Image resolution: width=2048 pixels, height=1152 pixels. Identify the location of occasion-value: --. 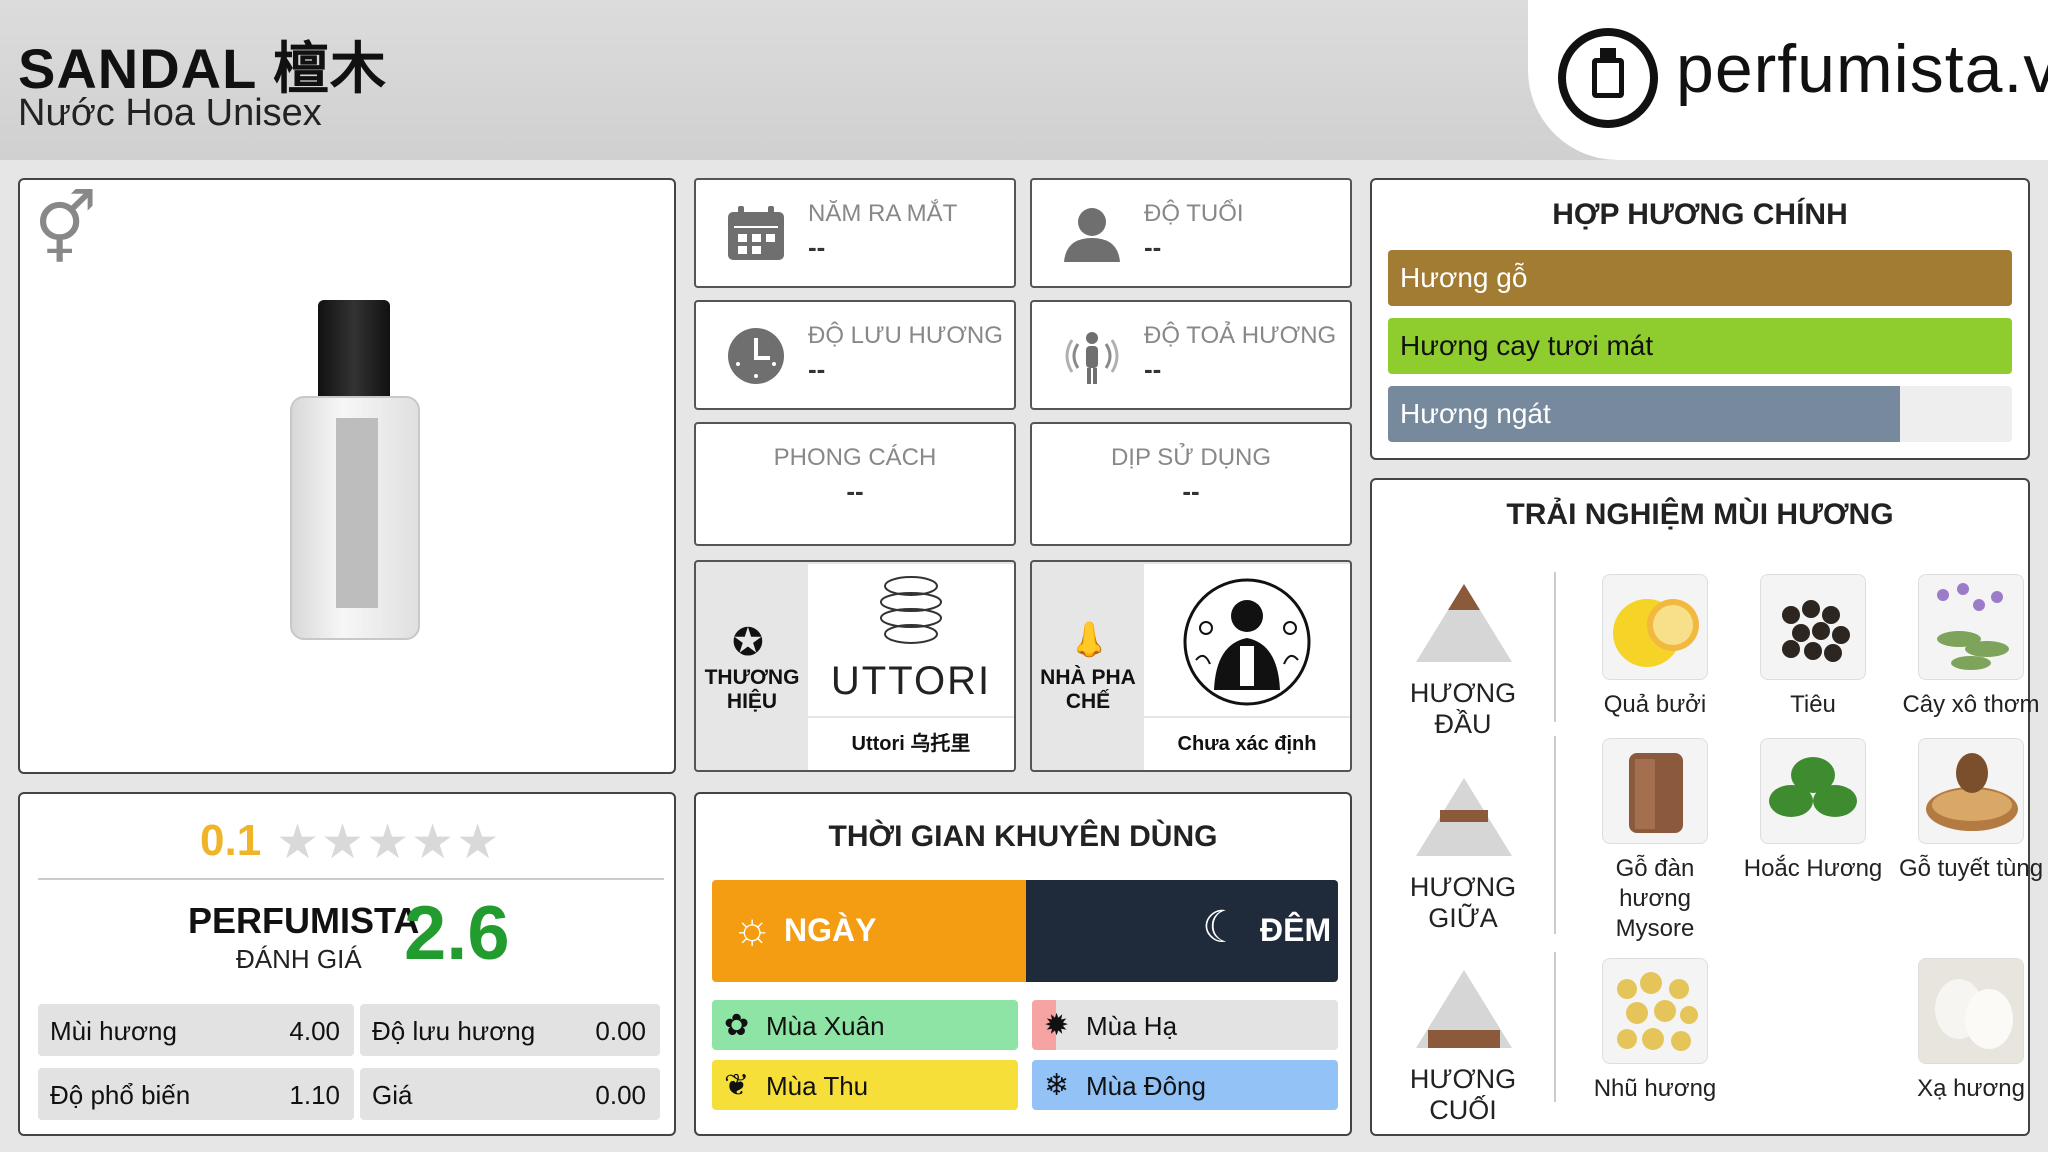
(1191, 491).